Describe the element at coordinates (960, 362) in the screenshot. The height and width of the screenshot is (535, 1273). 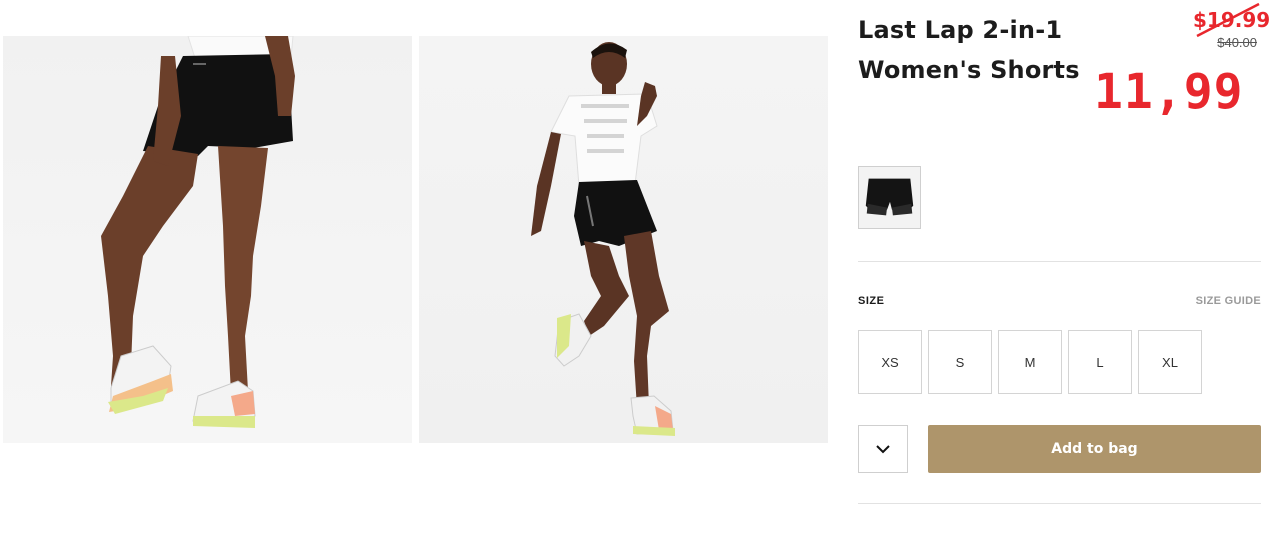
I see `size-option-s: S` at that location.